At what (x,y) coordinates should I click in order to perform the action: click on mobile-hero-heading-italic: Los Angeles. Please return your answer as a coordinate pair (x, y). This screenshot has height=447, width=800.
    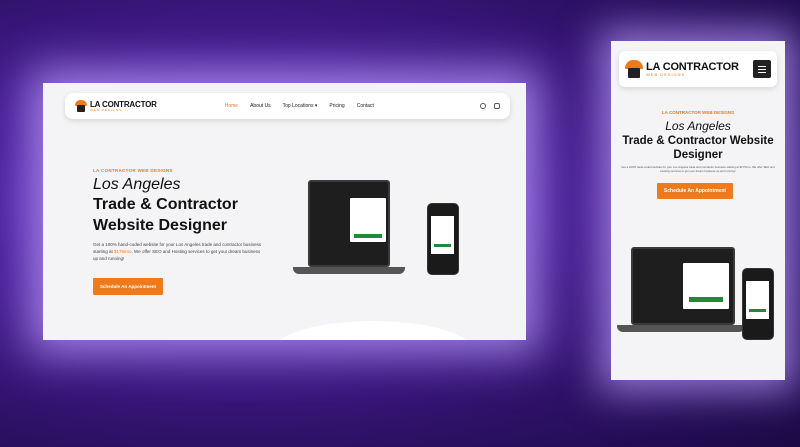
    Looking at the image, I should click on (698, 126).